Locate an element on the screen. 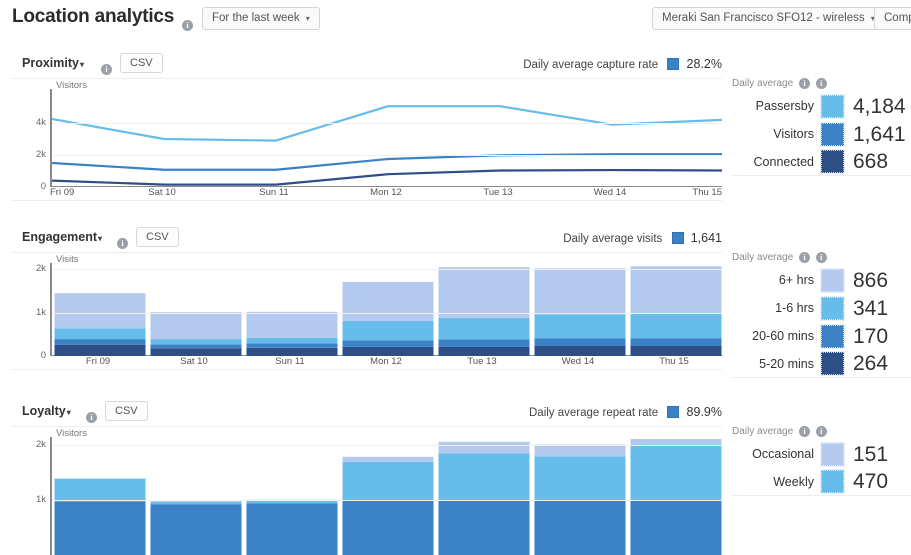 The height and width of the screenshot is (555, 911). stat-row: 6+ hrs 866 is located at coordinates (821, 280).